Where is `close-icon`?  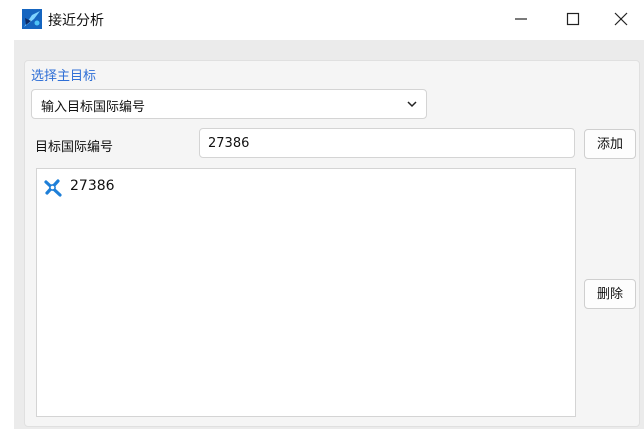
close-icon is located at coordinates (621, 19).